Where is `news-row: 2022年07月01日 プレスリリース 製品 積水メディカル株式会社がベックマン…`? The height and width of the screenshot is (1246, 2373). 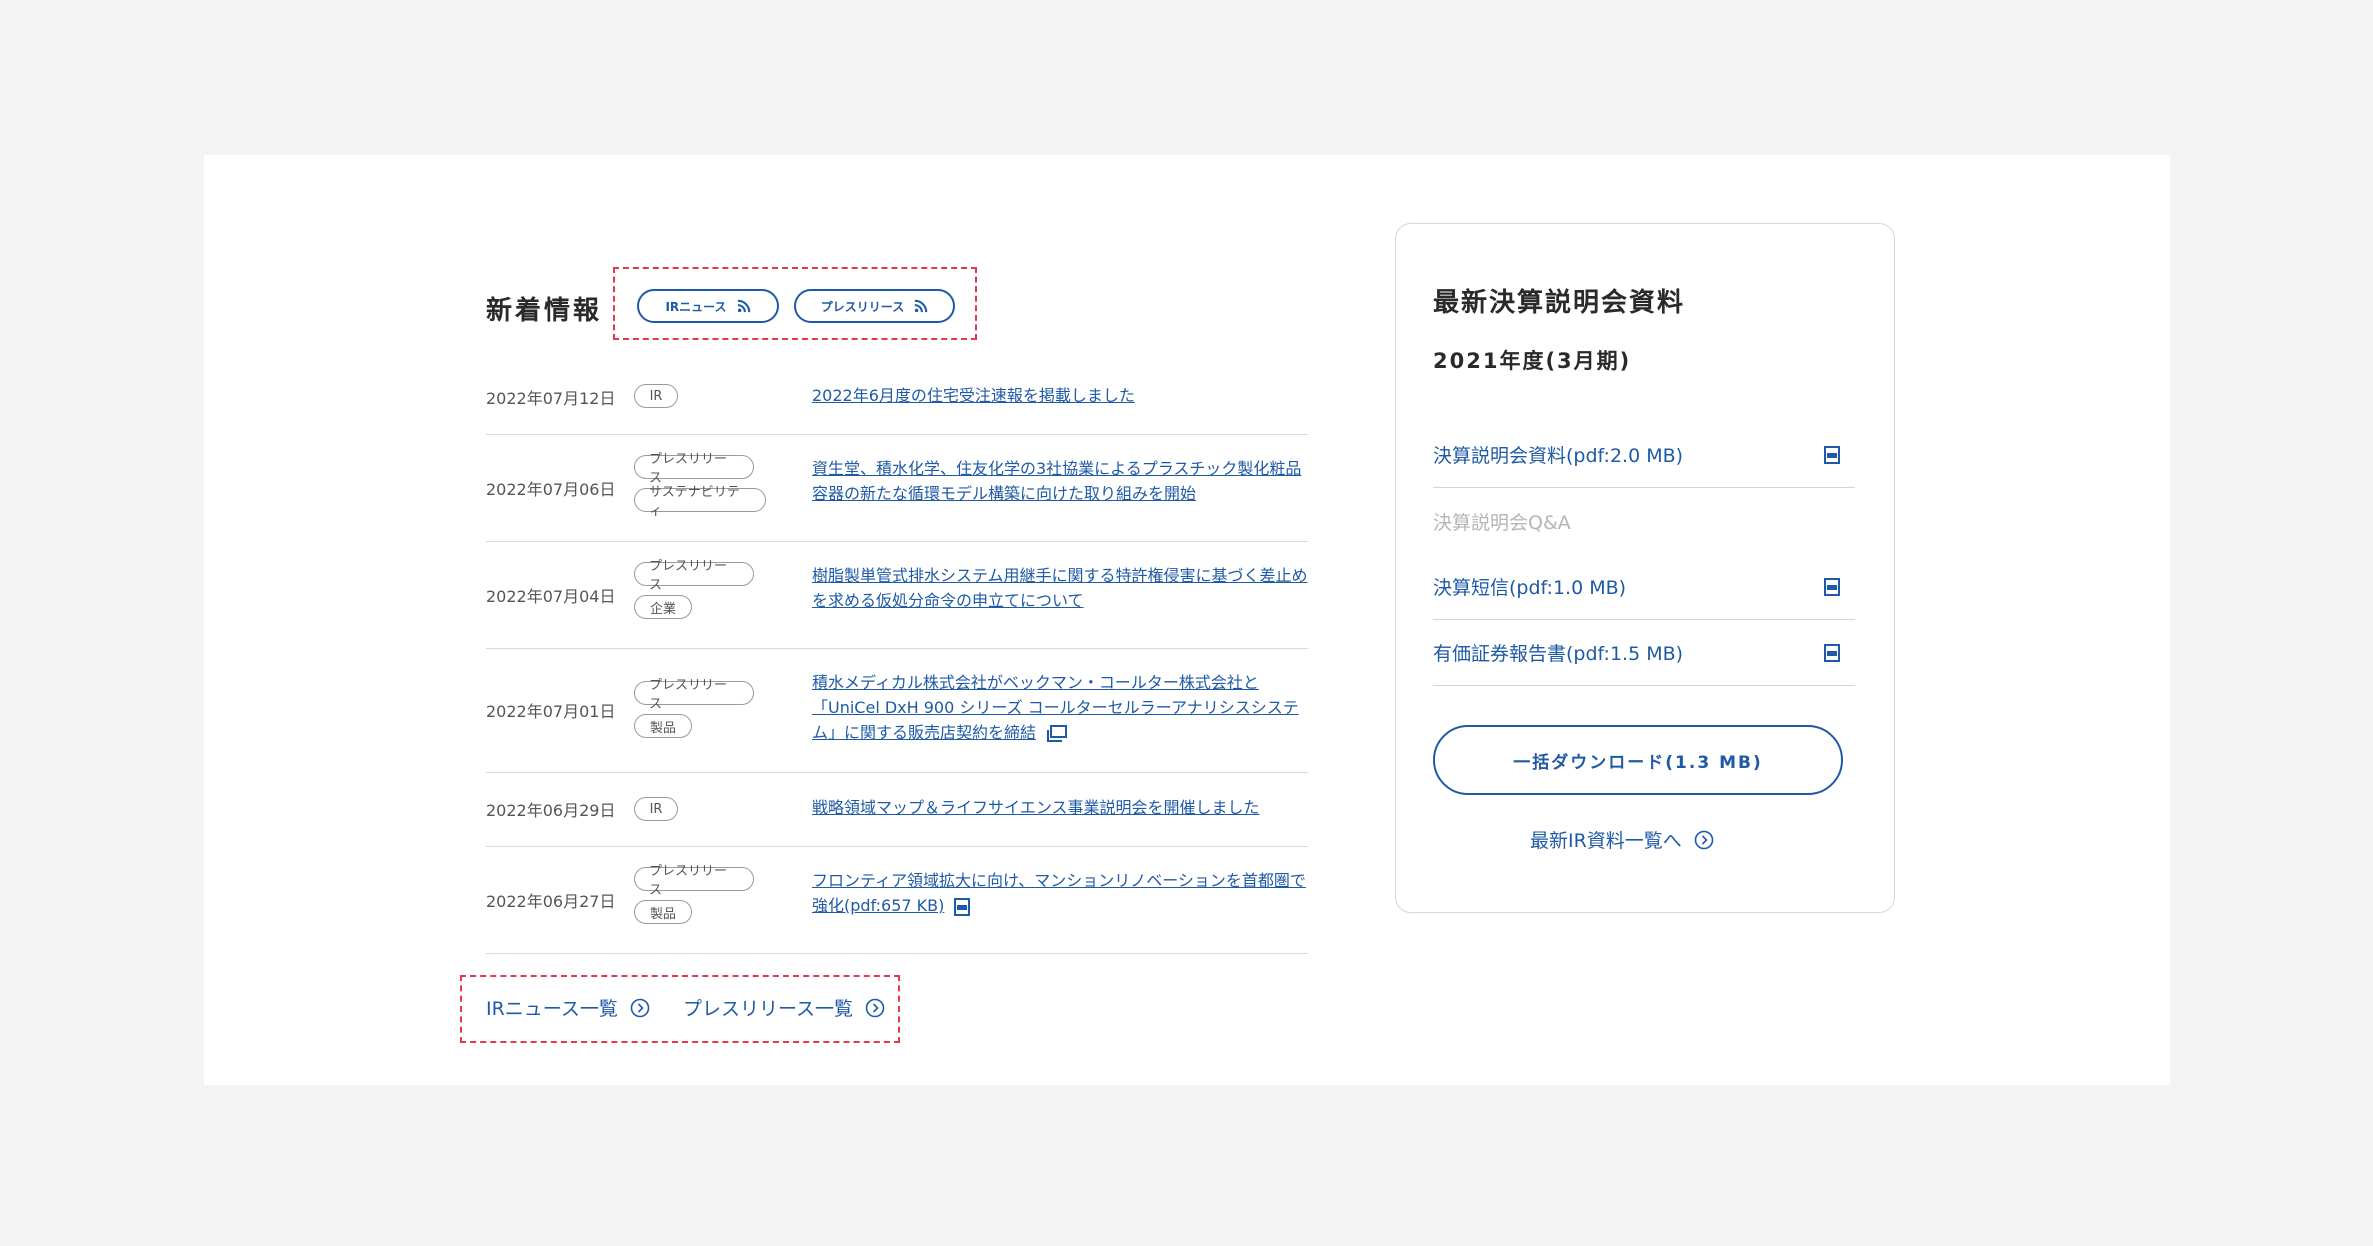 news-row: 2022年07月01日 プレスリリース 製品 積水メディカル株式会社がベックマン… is located at coordinates (897, 710).